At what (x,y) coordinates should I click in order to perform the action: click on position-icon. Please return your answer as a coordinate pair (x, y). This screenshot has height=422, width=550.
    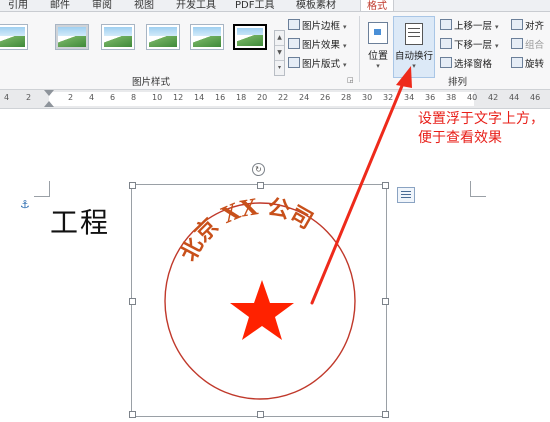
    Looking at the image, I should click on (378, 33).